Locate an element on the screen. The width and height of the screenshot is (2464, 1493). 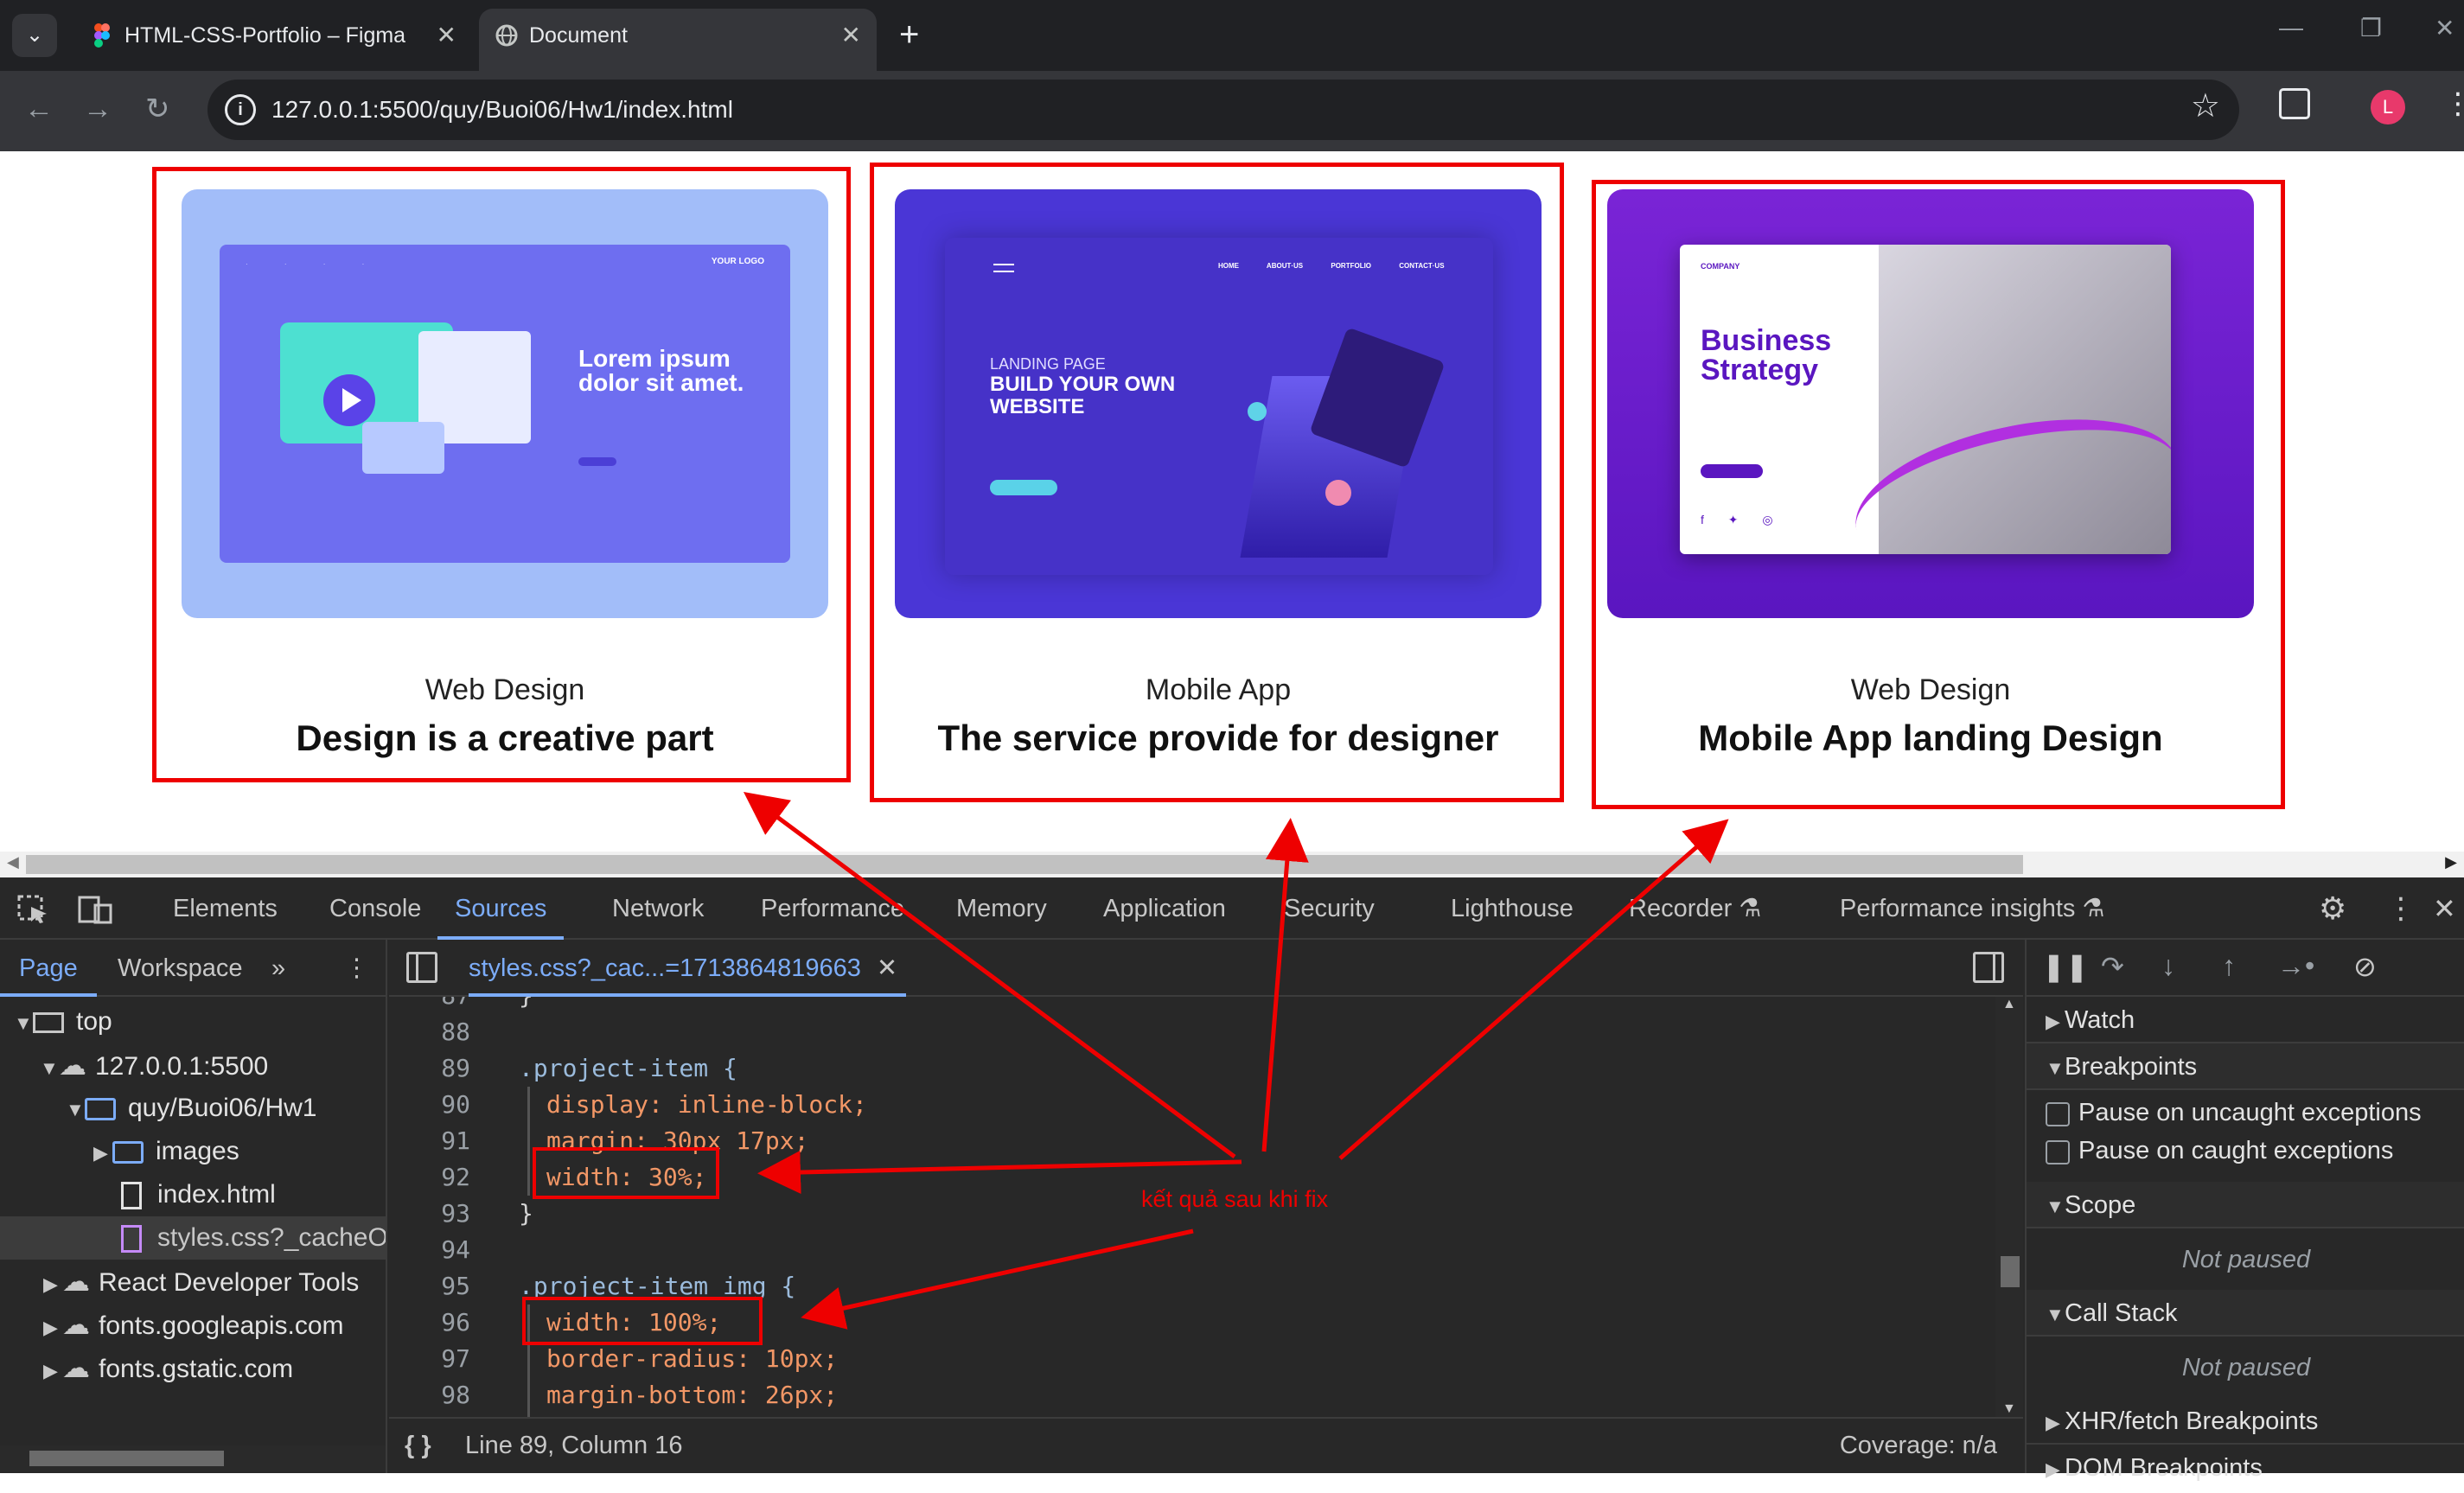
tree-item-file-selected: styles.css?_cacheOv is located at coordinates (193, 1238).